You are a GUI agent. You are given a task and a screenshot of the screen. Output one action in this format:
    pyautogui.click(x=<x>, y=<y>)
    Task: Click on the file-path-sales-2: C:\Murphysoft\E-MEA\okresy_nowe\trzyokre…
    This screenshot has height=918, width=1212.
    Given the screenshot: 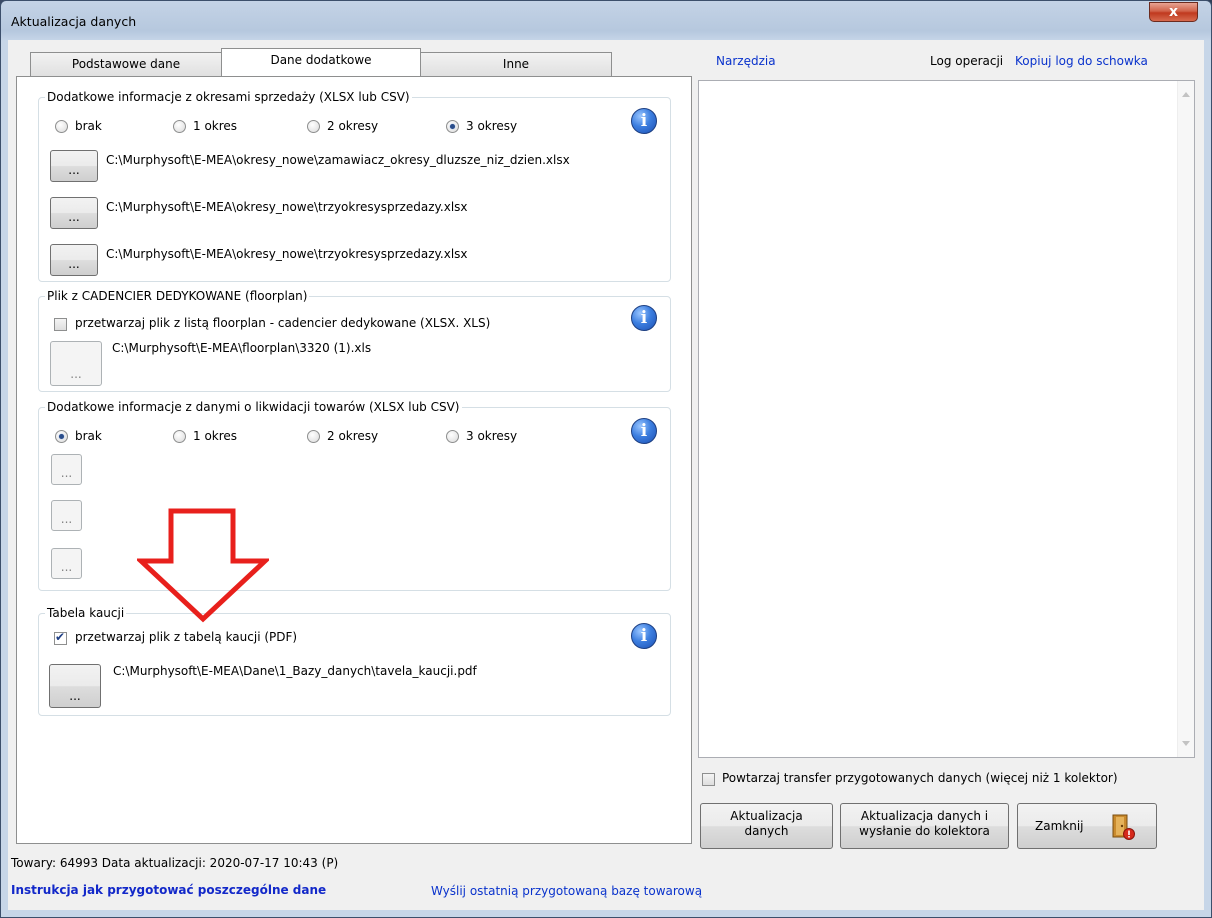 What is the action you would take?
    pyautogui.click(x=287, y=207)
    